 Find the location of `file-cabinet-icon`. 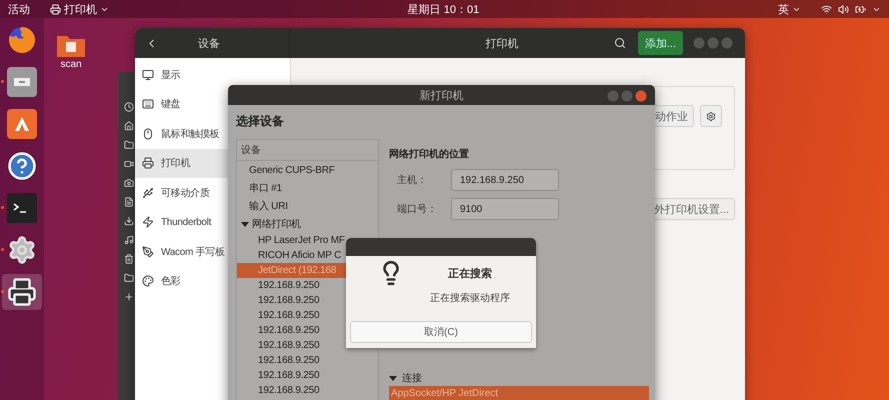

file-cabinet-icon is located at coordinates (22, 82).